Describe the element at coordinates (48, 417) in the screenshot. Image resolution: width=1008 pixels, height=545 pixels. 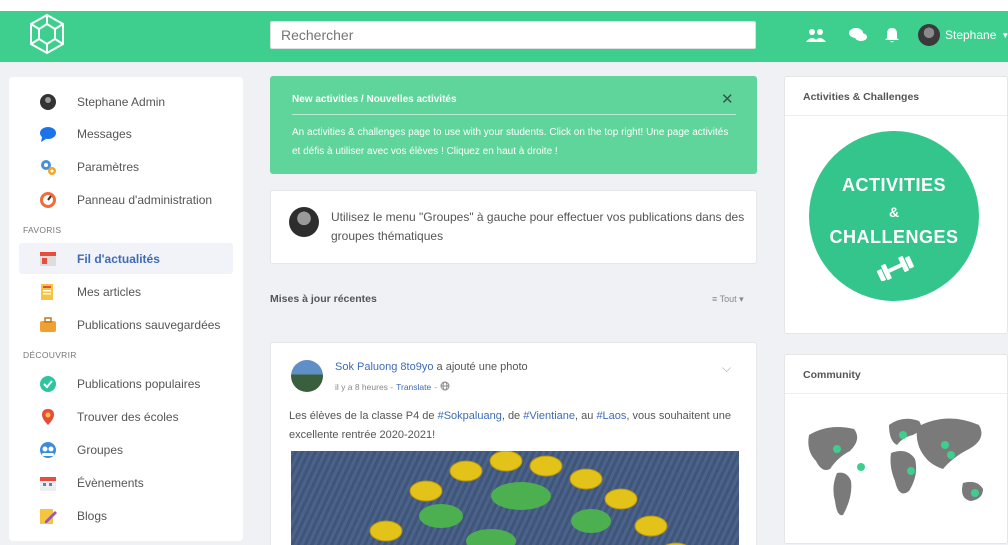
I see `location-pin-icon` at that location.